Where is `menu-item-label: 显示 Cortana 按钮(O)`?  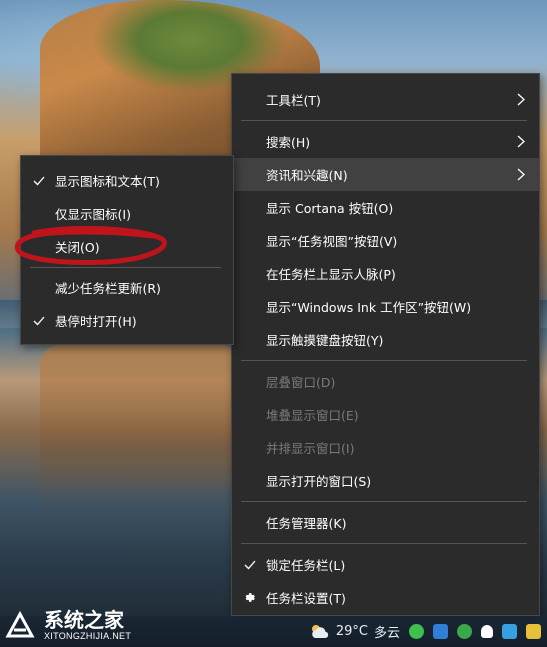 menu-item-label: 显示 Cortana 按钮(O) is located at coordinates (330, 208).